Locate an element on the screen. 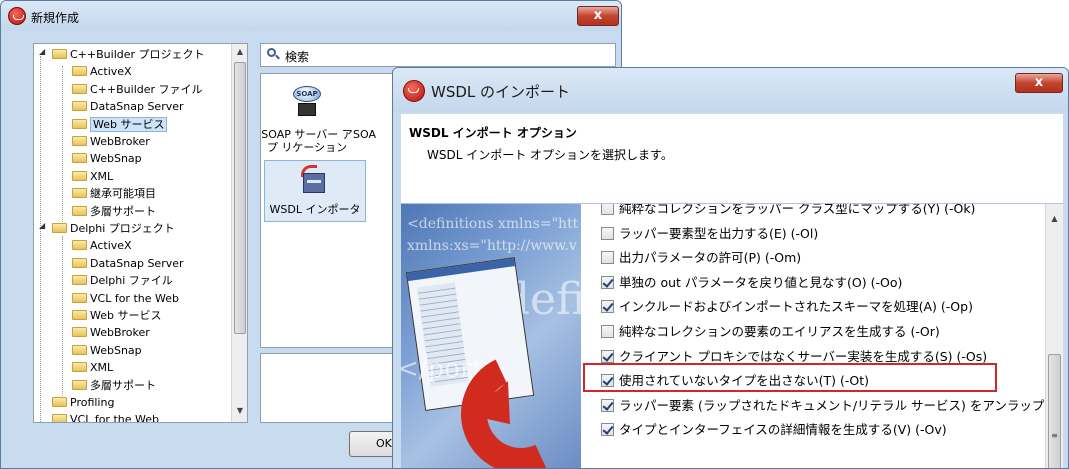 The width and height of the screenshot is (1069, 469). search-placeholder: 検索 is located at coordinates (297, 57).